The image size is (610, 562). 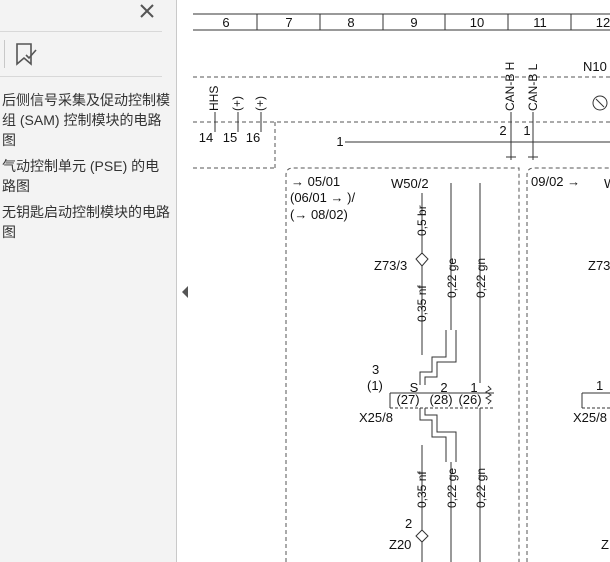 What do you see at coordinates (315, 181) in the screenshot?
I see `page-reference: → 05/01` at bounding box center [315, 181].